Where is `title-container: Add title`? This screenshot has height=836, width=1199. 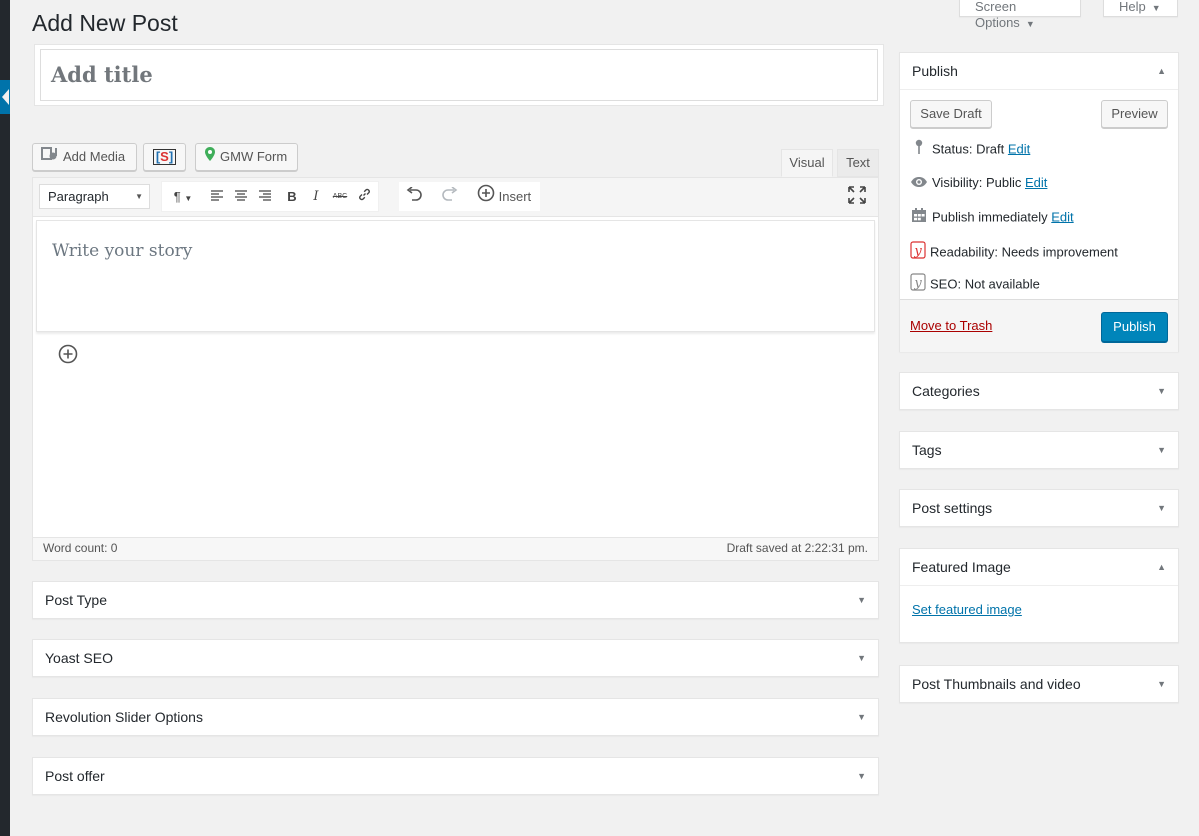
title-container: Add title is located at coordinates (459, 75).